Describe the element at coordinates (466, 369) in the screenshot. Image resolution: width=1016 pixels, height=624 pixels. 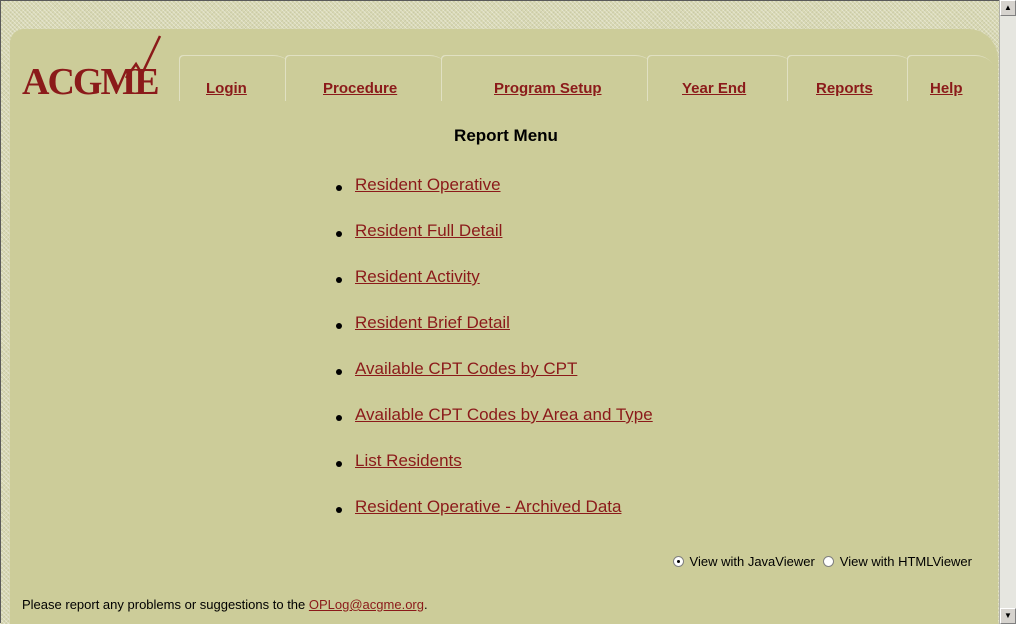
I see `report-link-cpt-codes-by-cpt: Available CPT Codes by CPT` at that location.